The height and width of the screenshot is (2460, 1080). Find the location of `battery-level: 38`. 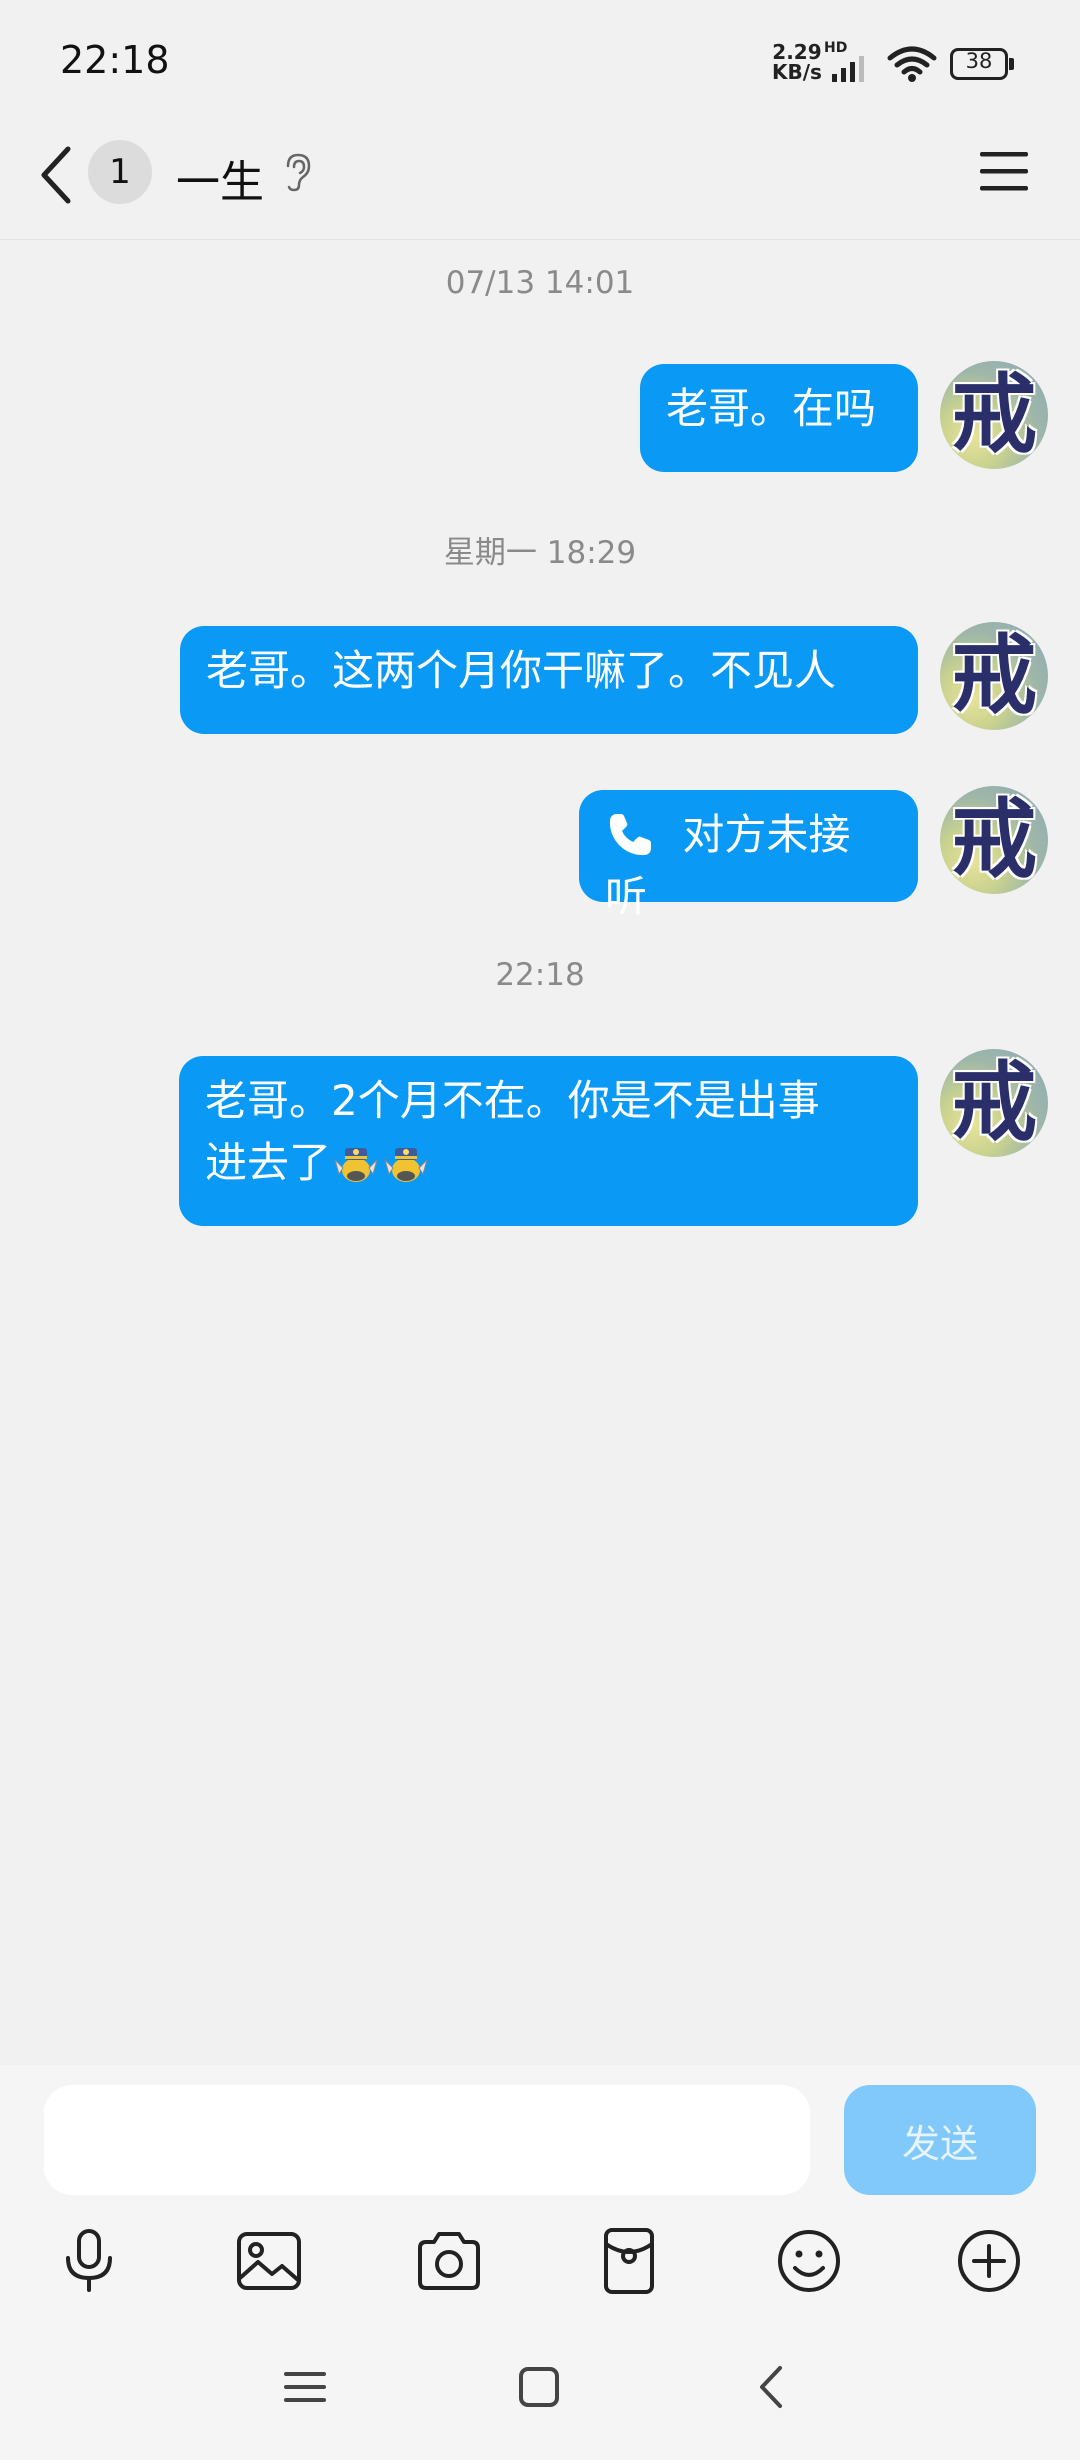

battery-level: 38 is located at coordinates (979, 61).